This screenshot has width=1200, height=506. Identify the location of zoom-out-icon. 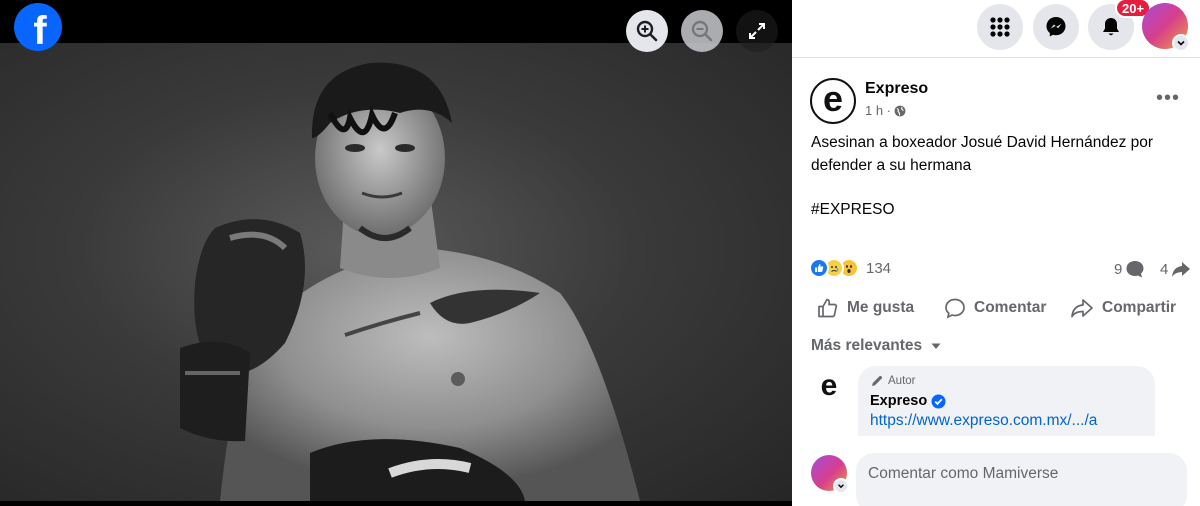
(702, 31).